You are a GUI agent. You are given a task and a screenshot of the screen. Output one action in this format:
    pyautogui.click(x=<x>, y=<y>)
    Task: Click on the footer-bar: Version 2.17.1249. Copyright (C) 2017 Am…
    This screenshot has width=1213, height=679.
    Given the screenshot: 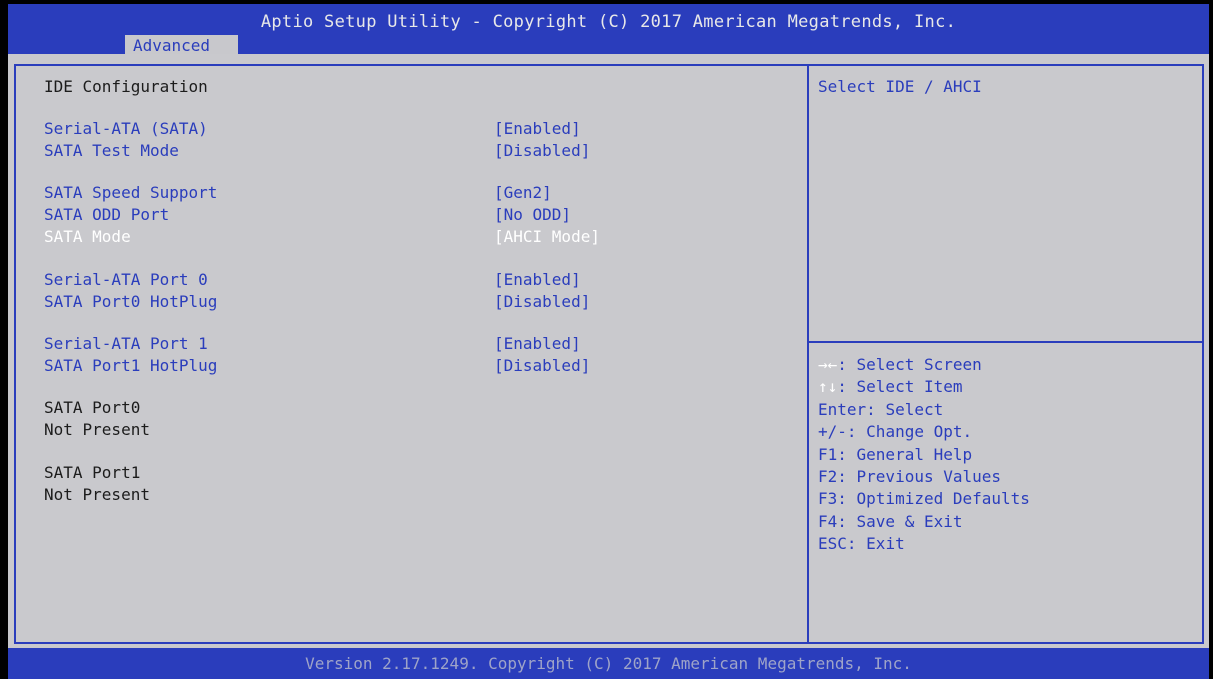 What is the action you would take?
    pyautogui.click(x=608, y=663)
    